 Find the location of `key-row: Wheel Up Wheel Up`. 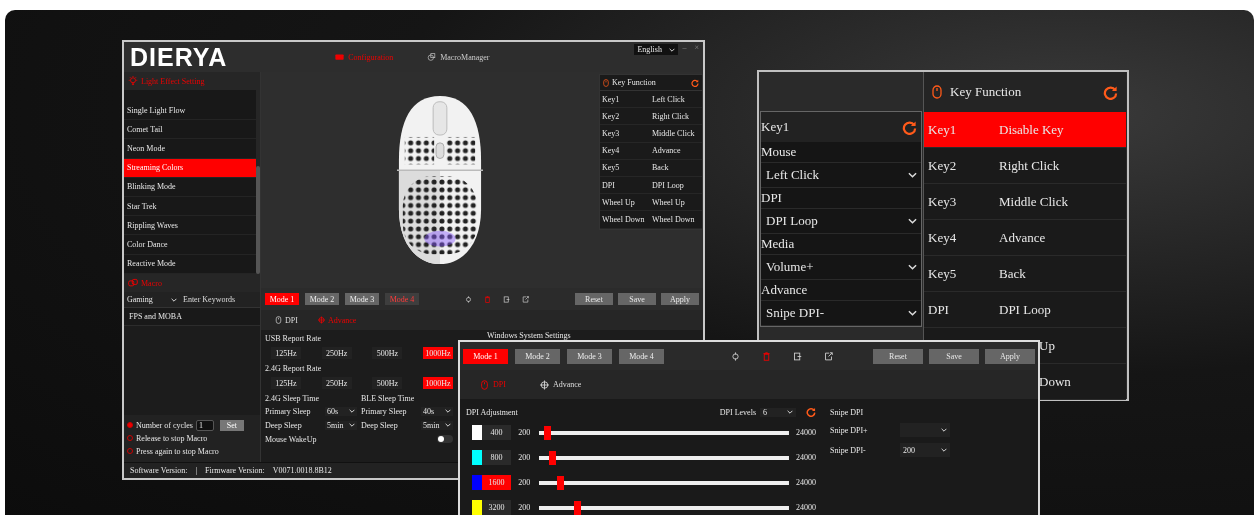

key-row: Wheel Up Wheel Up is located at coordinates (651, 203).